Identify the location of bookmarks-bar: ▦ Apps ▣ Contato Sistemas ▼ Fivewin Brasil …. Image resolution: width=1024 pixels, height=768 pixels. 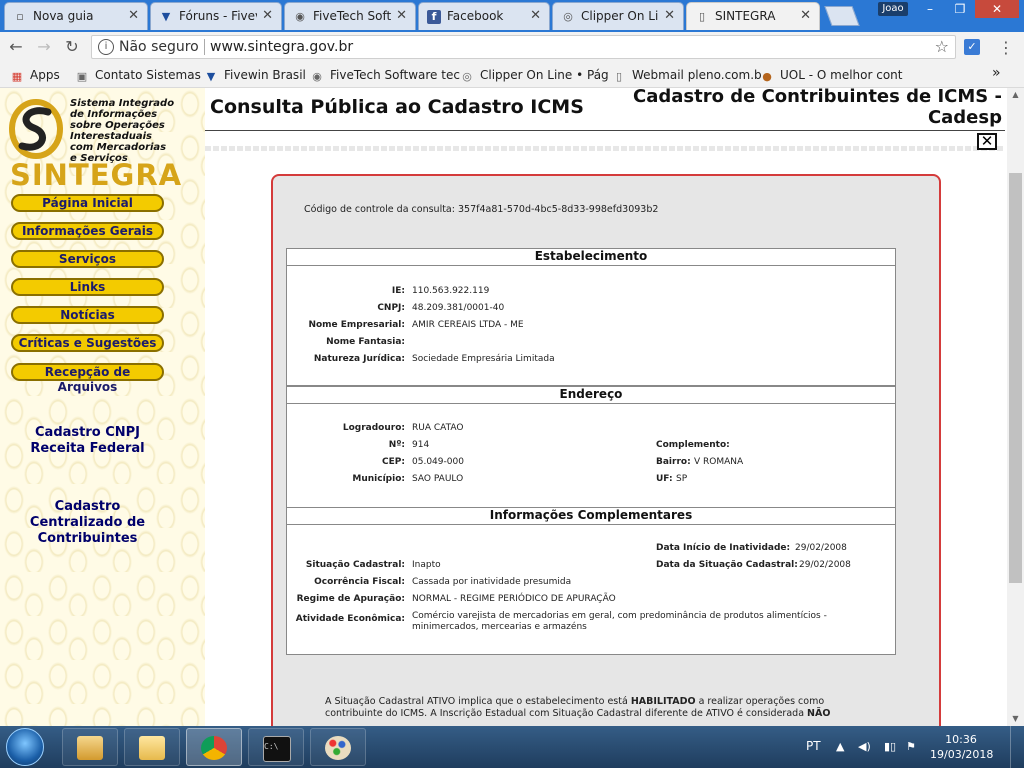
(512, 75).